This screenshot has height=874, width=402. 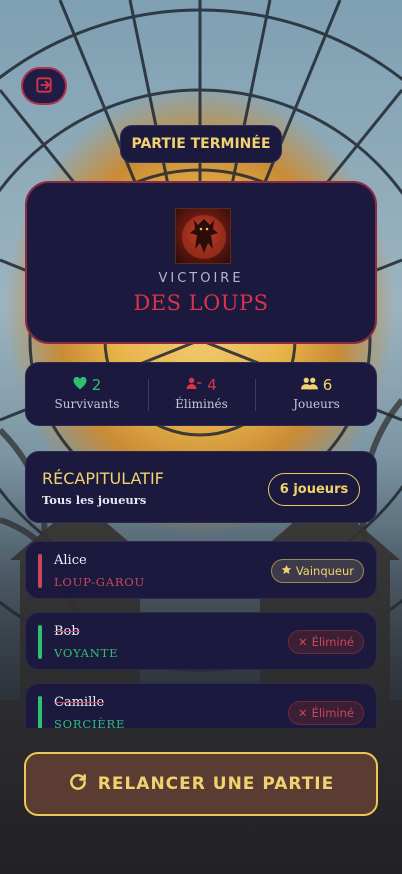 I want to click on relaunch-game-button: RELANCER UNE PARTIE, so click(x=201, y=784).